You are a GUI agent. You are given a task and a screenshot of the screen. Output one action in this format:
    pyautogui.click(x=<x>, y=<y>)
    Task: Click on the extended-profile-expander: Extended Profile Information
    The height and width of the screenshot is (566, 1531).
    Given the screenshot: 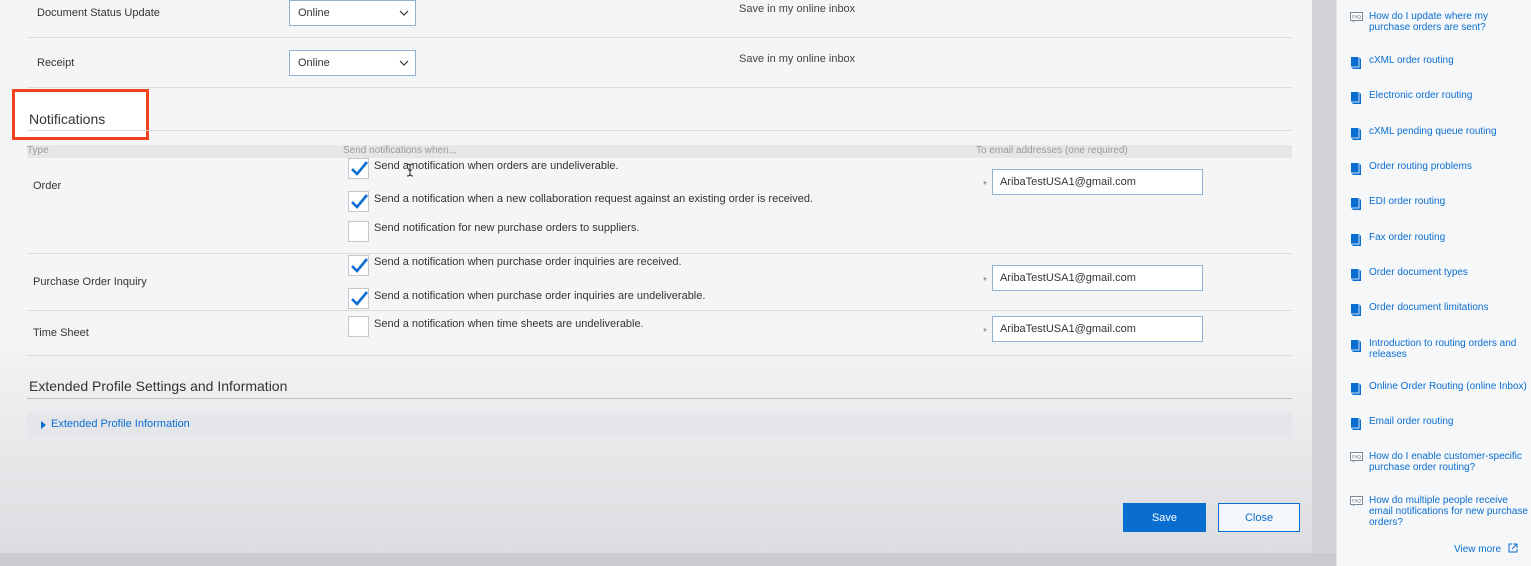 What is the action you would take?
    pyautogui.click(x=659, y=424)
    